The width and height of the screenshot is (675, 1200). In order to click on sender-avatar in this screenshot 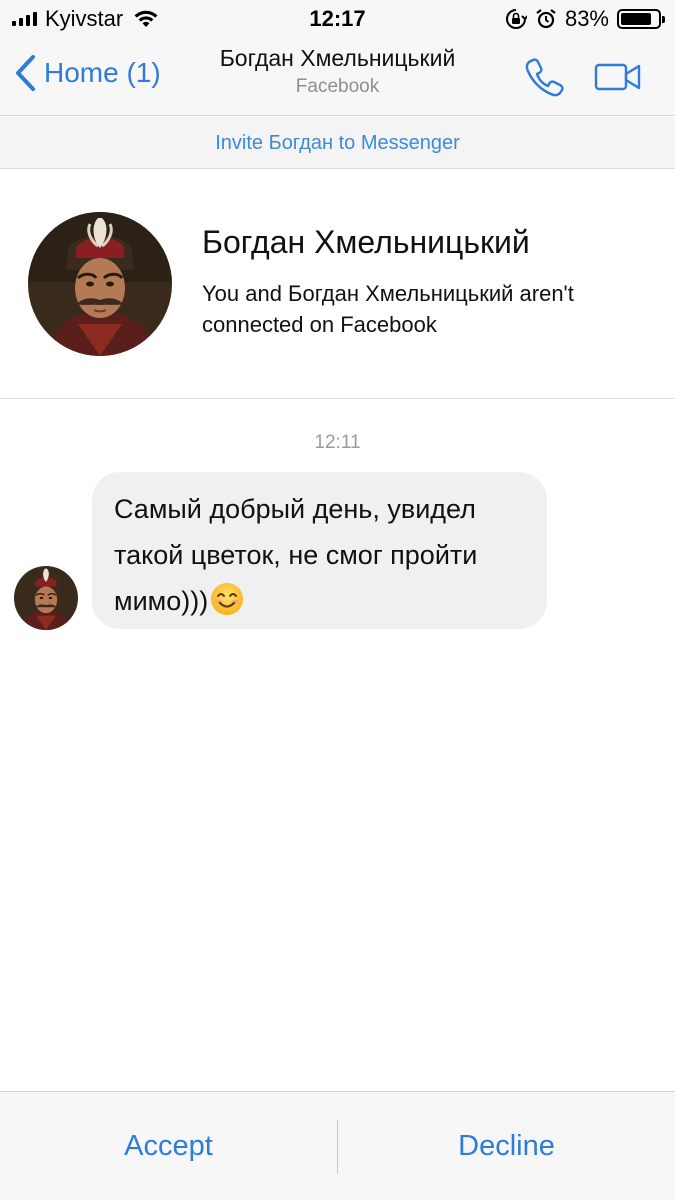, I will do `click(46, 598)`.